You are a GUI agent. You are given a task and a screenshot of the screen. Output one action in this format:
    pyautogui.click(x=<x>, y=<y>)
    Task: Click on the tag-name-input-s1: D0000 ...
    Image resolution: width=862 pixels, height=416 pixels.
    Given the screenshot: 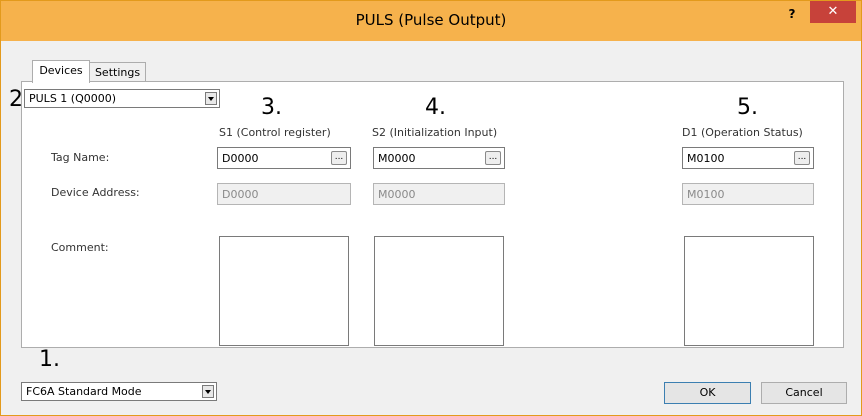 What is the action you would take?
    pyautogui.click(x=284, y=158)
    